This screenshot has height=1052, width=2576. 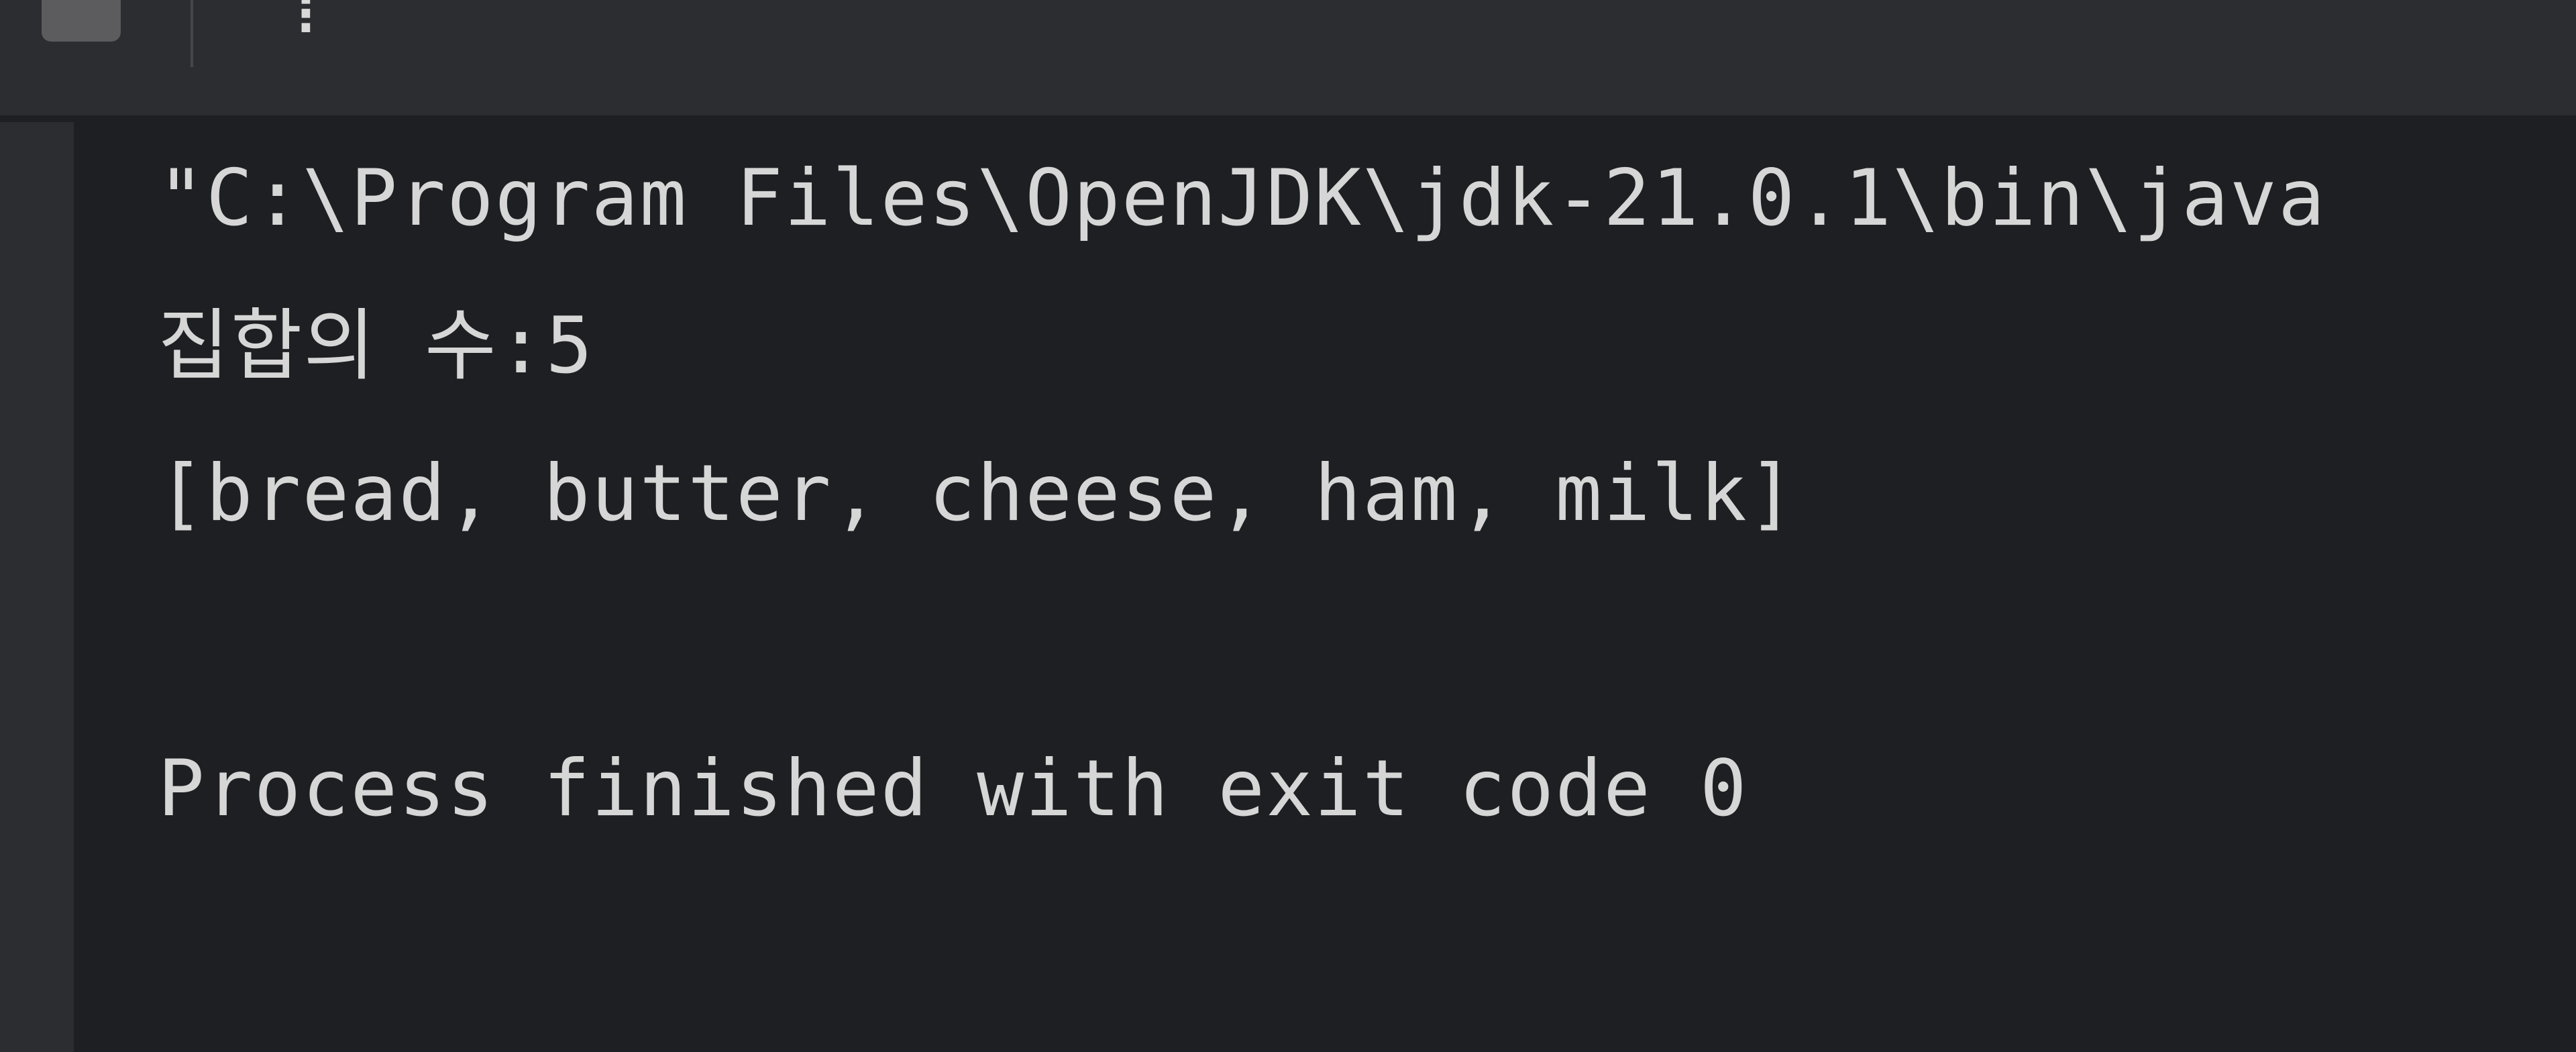 What do you see at coordinates (977, 493) in the screenshot?
I see `console-line-set-contents: [bread, butter, cheese, ham, milk]` at bounding box center [977, 493].